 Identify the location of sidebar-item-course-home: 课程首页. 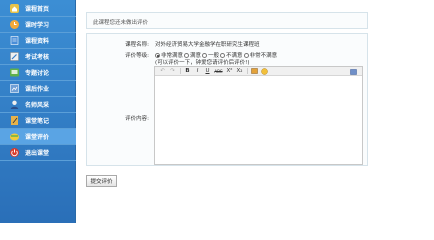
(38, 9).